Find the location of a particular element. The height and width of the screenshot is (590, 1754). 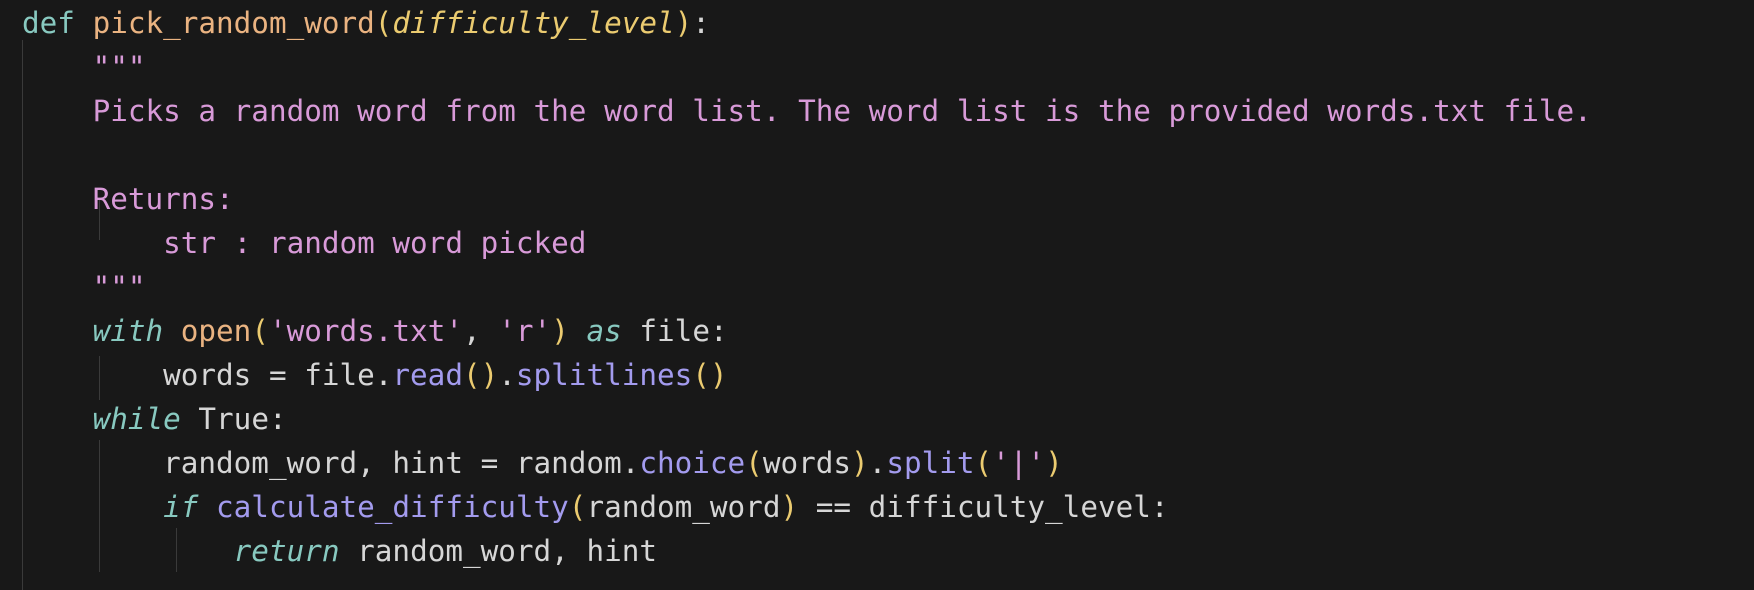

code-token: words = file. is located at coordinates (278, 375).